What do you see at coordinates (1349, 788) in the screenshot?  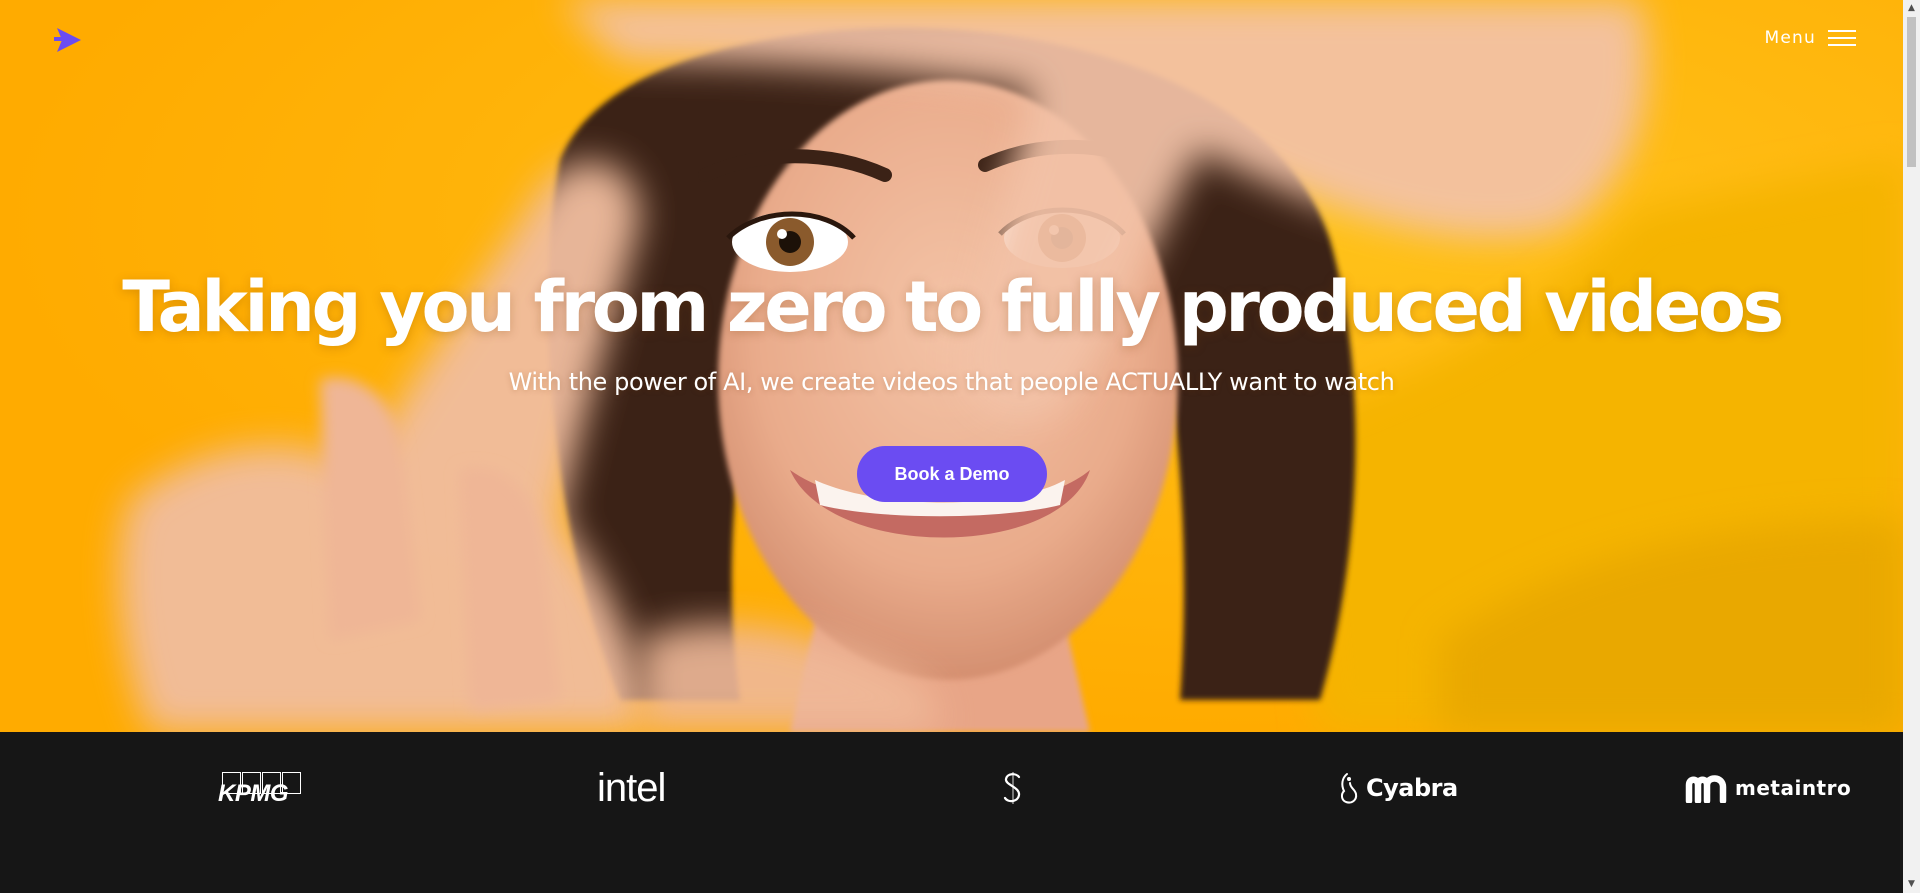 I see `cyabra-owl-icon` at bounding box center [1349, 788].